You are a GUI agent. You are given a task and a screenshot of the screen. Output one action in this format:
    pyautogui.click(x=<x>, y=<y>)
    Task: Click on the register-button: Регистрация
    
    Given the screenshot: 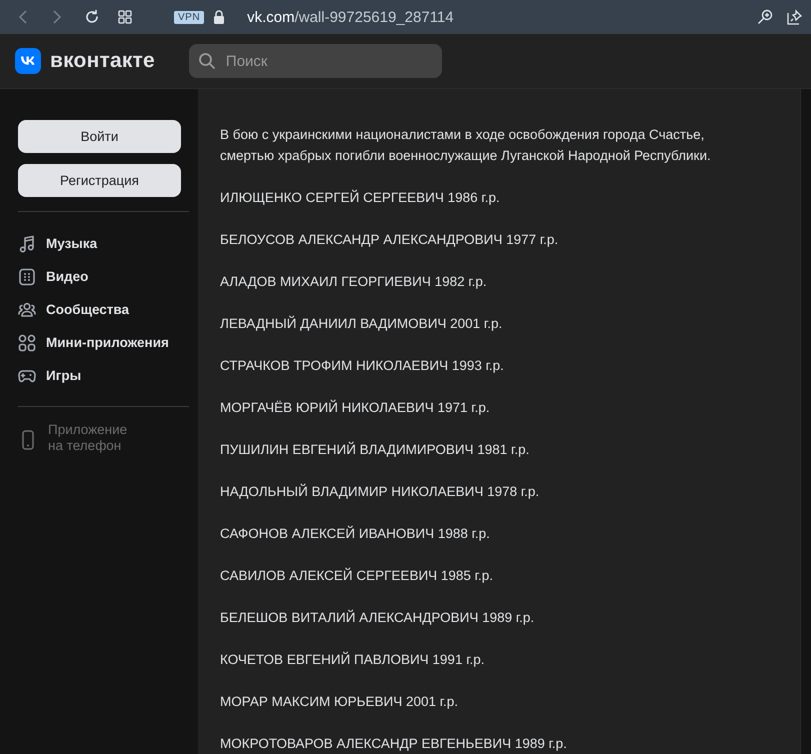 What is the action you would take?
    pyautogui.click(x=99, y=180)
    